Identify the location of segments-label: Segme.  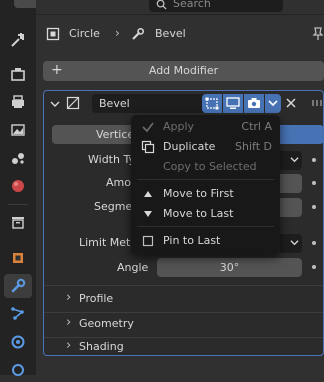
(113, 206).